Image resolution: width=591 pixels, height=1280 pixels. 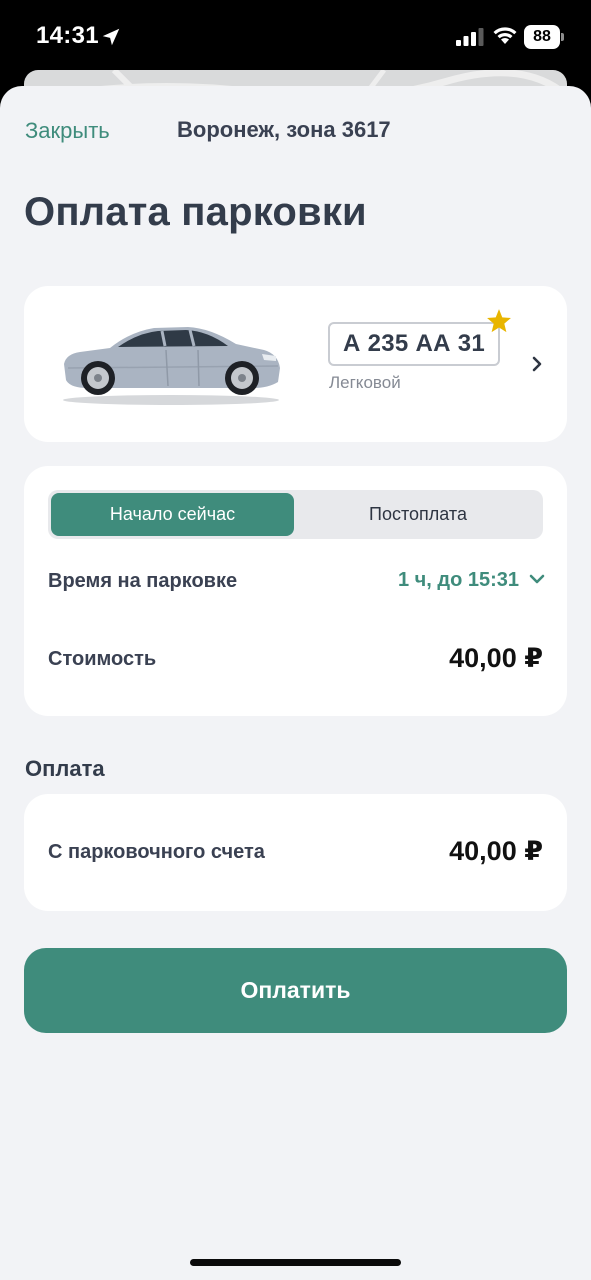 I want to click on status-bar: 14:31 88, so click(x=295, y=39).